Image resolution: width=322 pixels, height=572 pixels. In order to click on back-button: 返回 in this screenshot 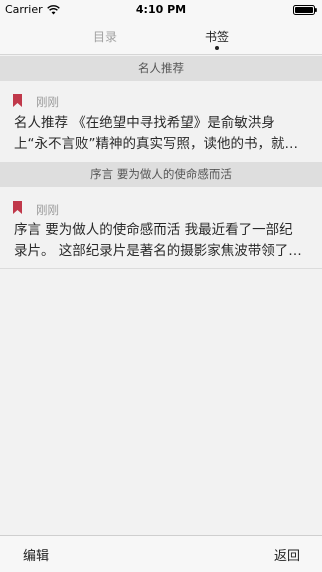, I will do `click(287, 554)`.